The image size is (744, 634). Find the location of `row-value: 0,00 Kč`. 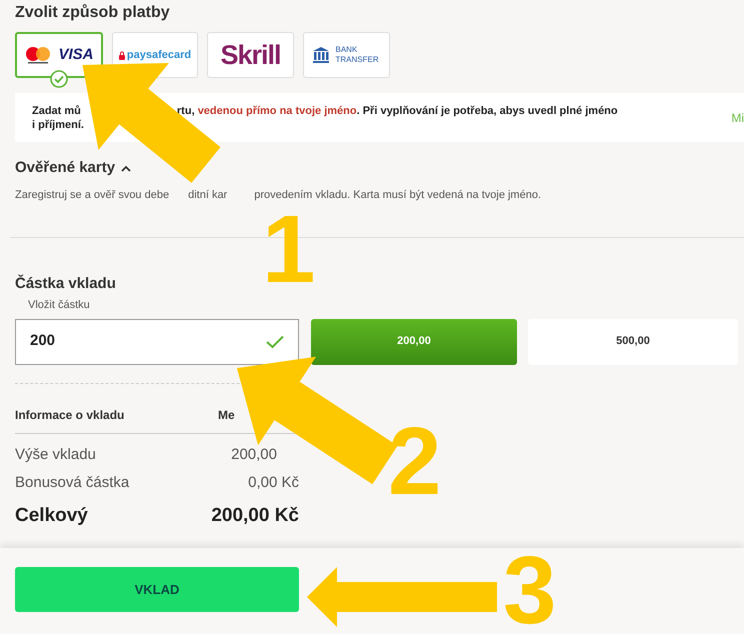

row-value: 0,00 Kč is located at coordinates (273, 483).